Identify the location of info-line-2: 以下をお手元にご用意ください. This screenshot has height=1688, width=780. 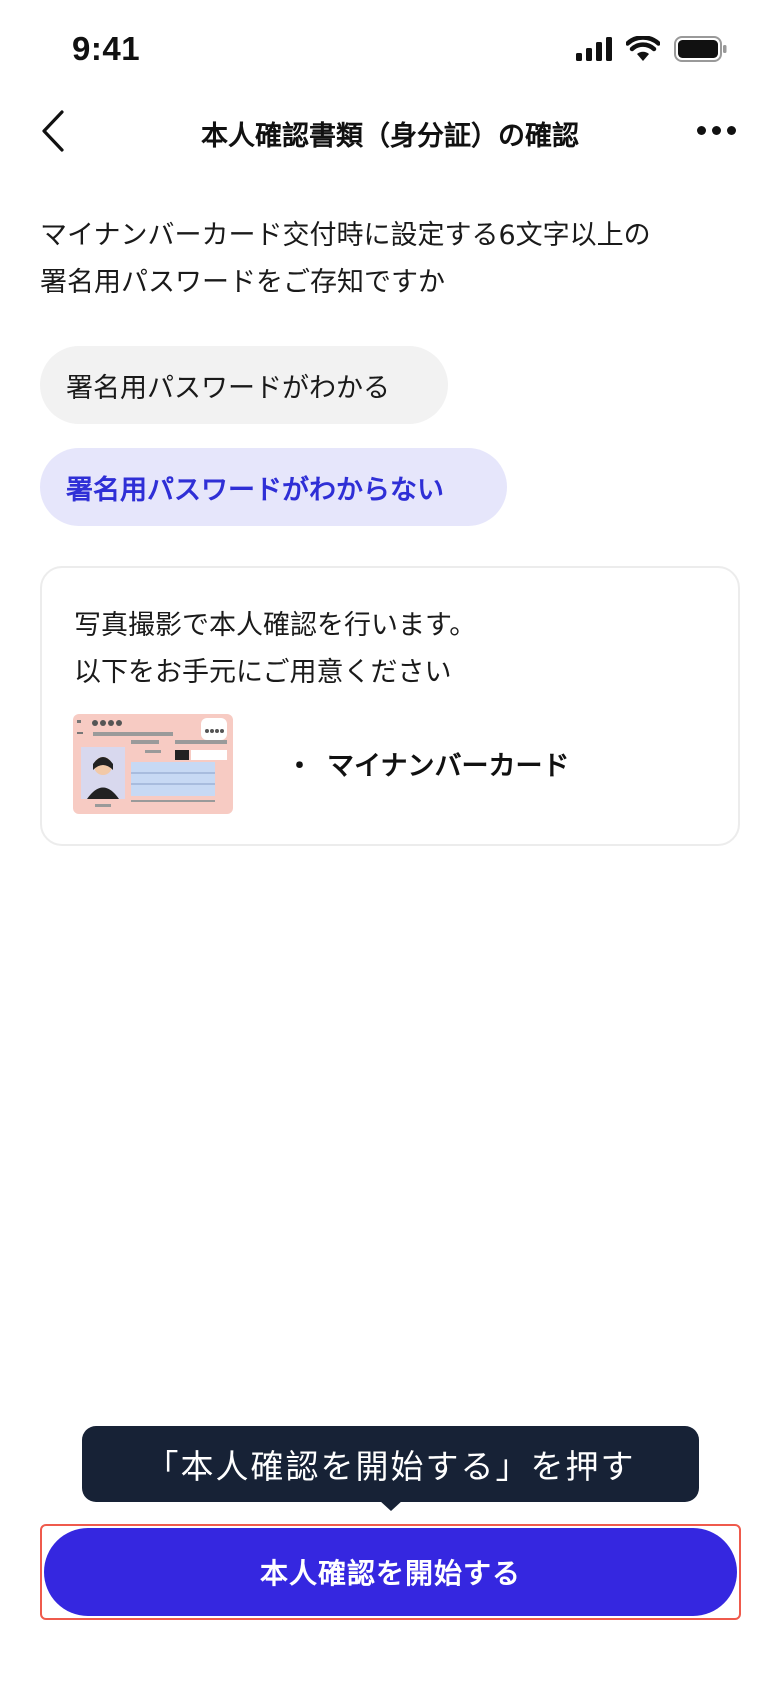
(263, 672).